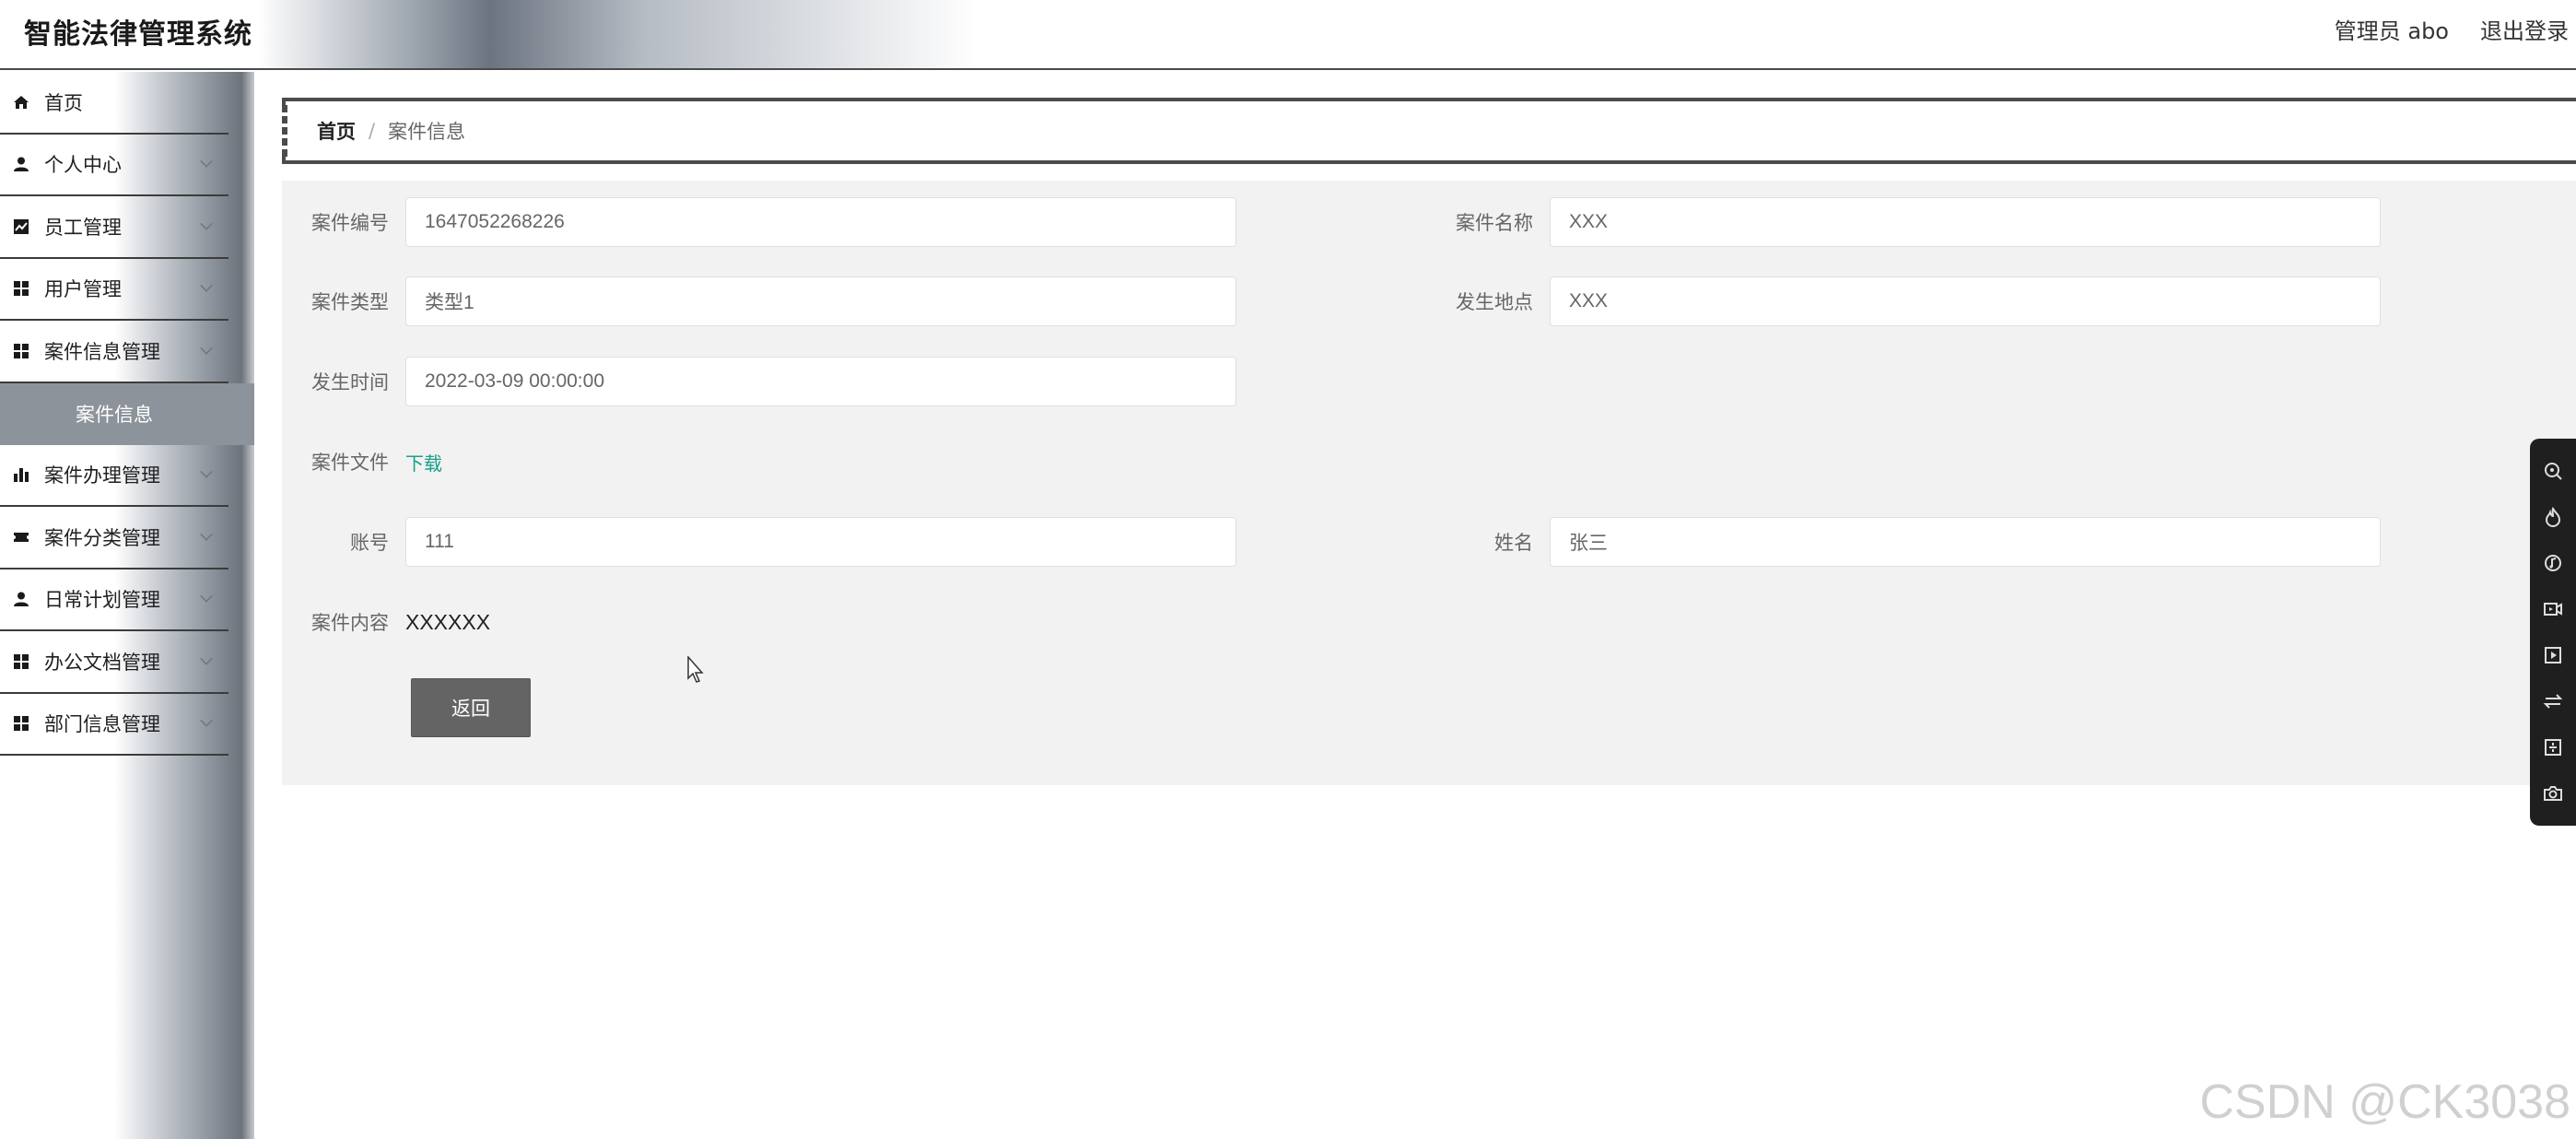  What do you see at coordinates (1494, 223) in the screenshot?
I see `case-name-label: 案件名称` at bounding box center [1494, 223].